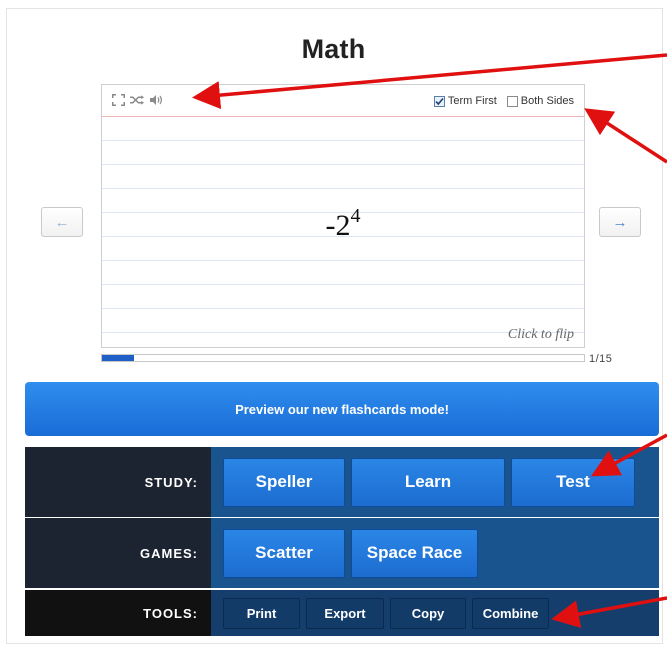  I want to click on term-base: -2, so click(338, 225).